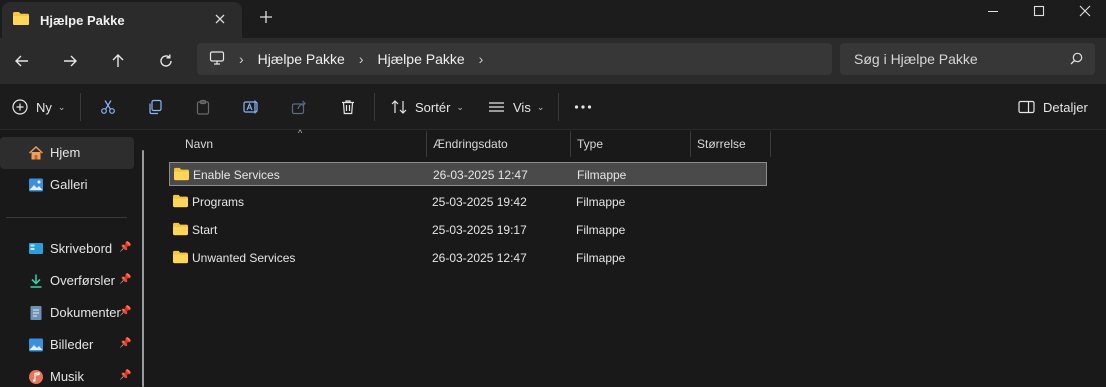  I want to click on search-placeholder: Søg i Hjælpe Pakke, so click(916, 59).